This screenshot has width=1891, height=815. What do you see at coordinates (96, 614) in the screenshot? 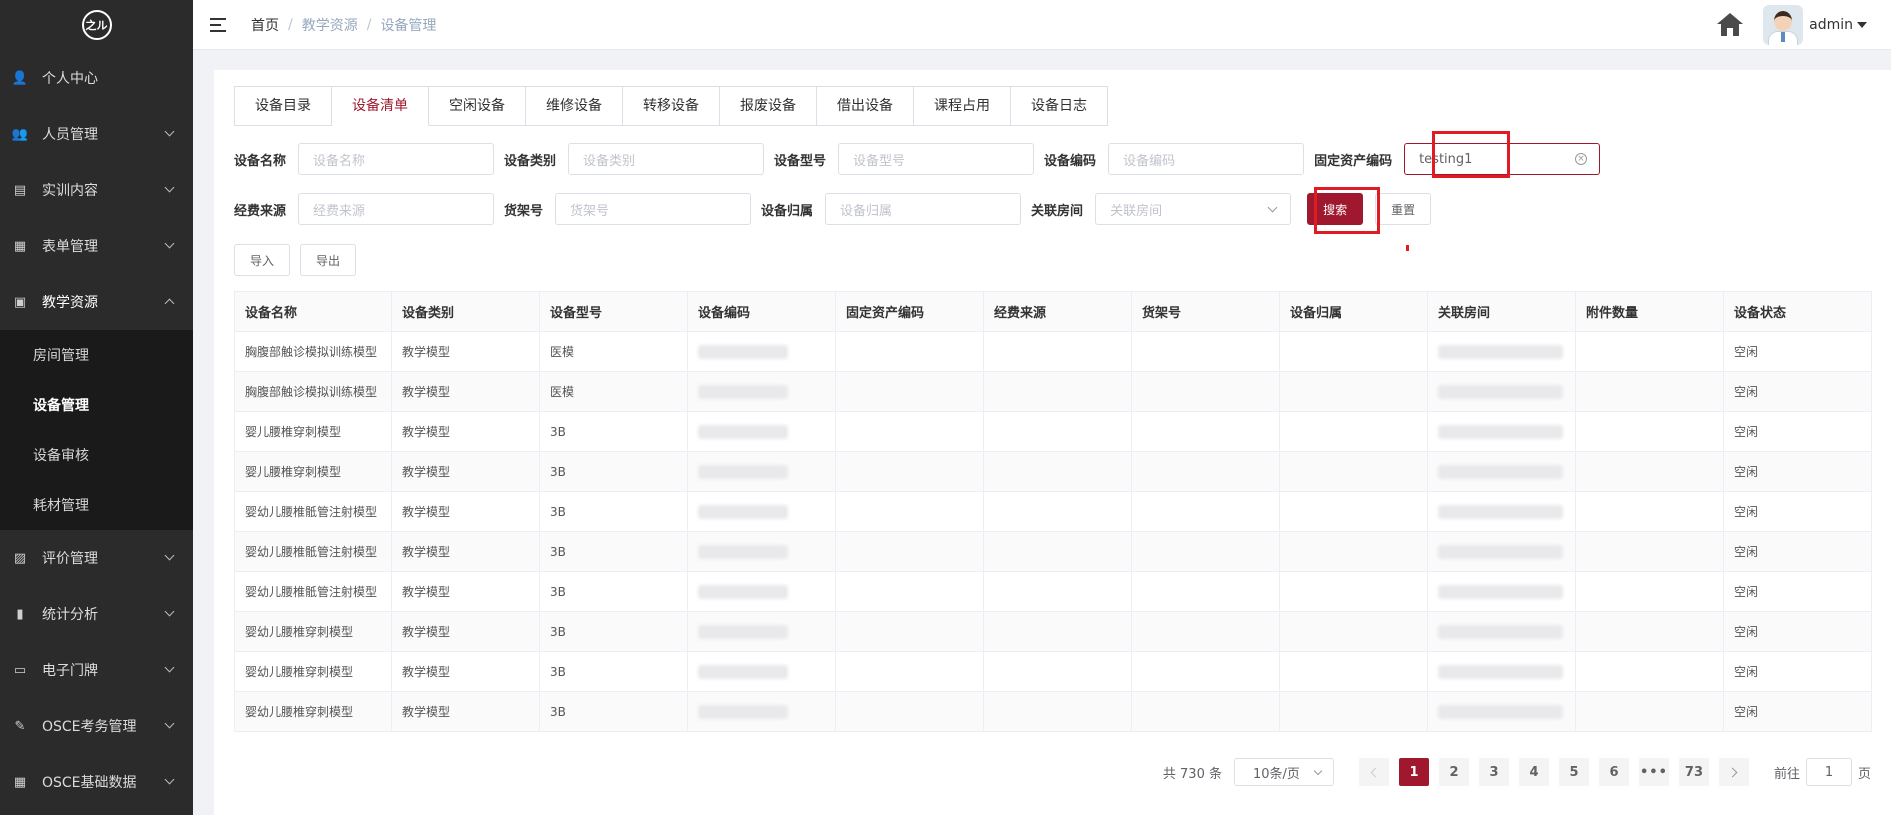
I see `sidebar-item-6: ▮ 统计分析` at bounding box center [96, 614].